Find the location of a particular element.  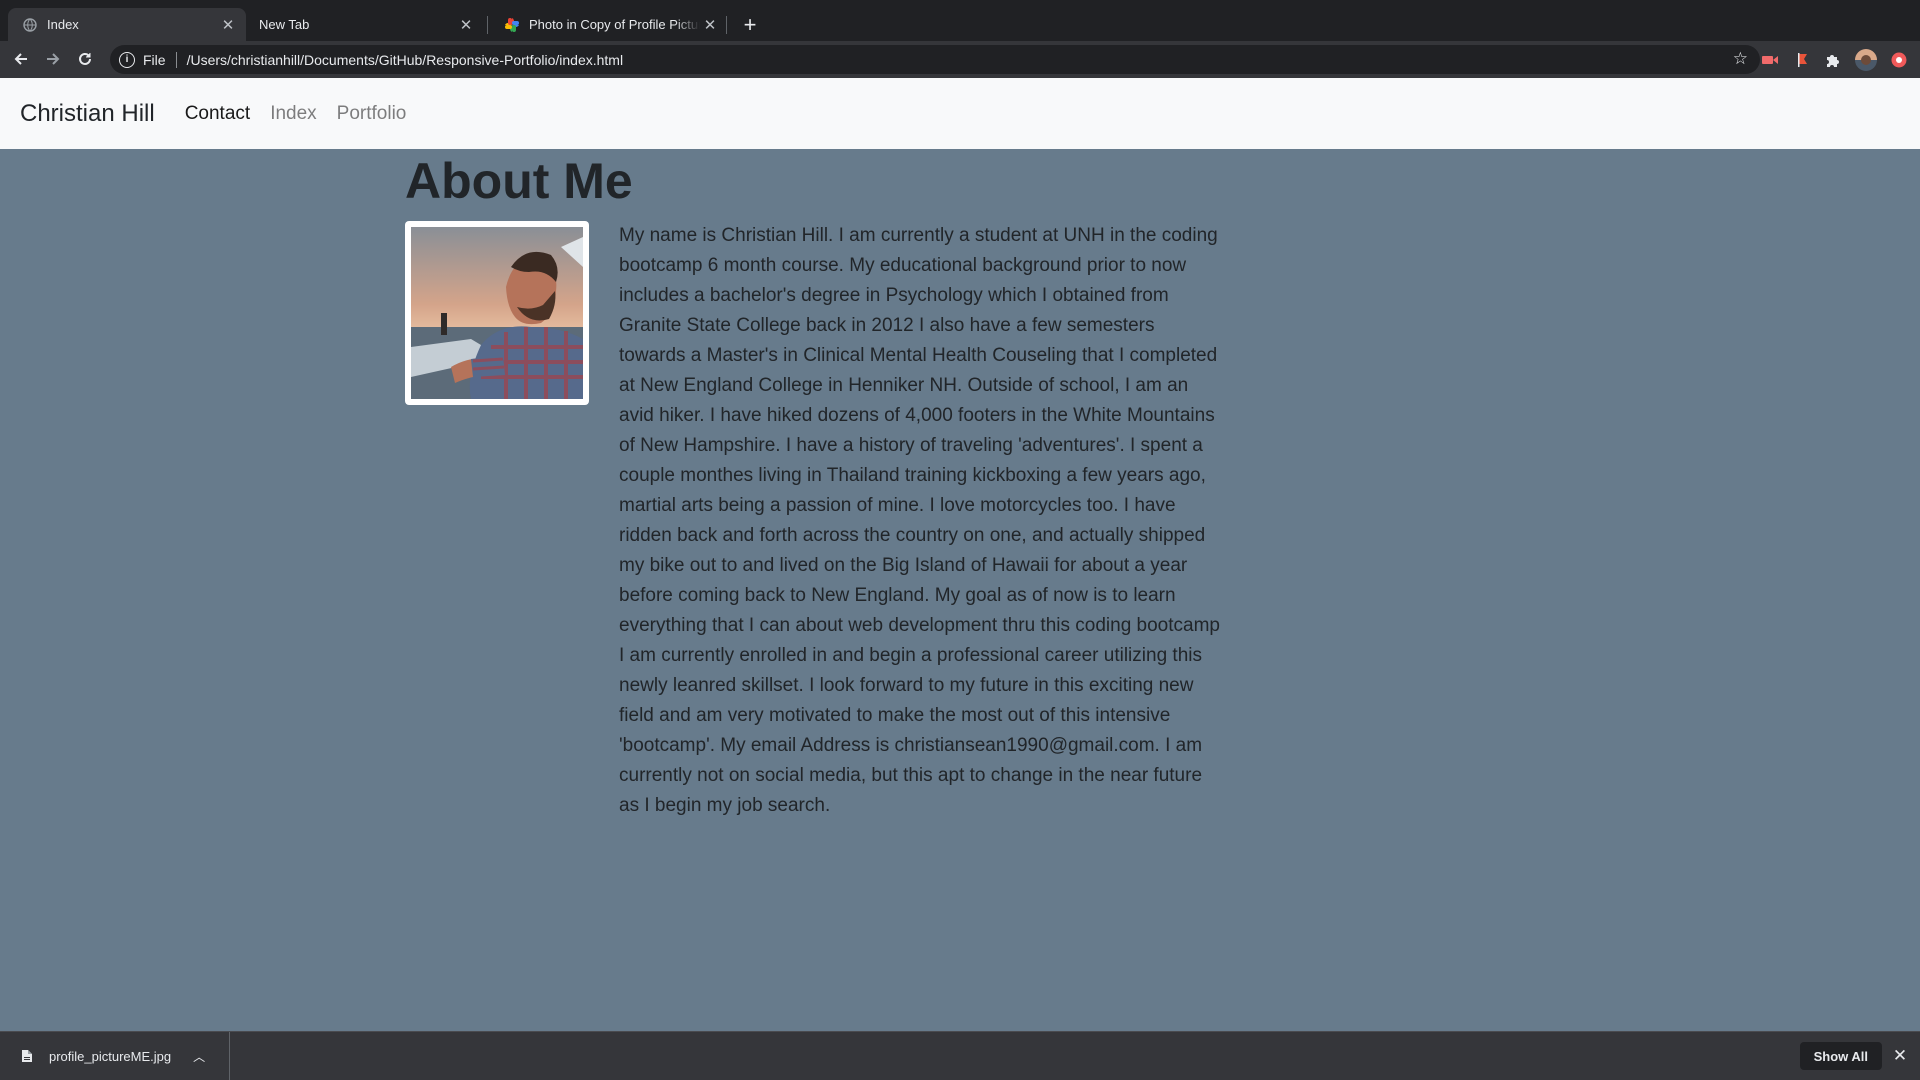

screen-recorder-extension-icon is located at coordinates (1770, 60).